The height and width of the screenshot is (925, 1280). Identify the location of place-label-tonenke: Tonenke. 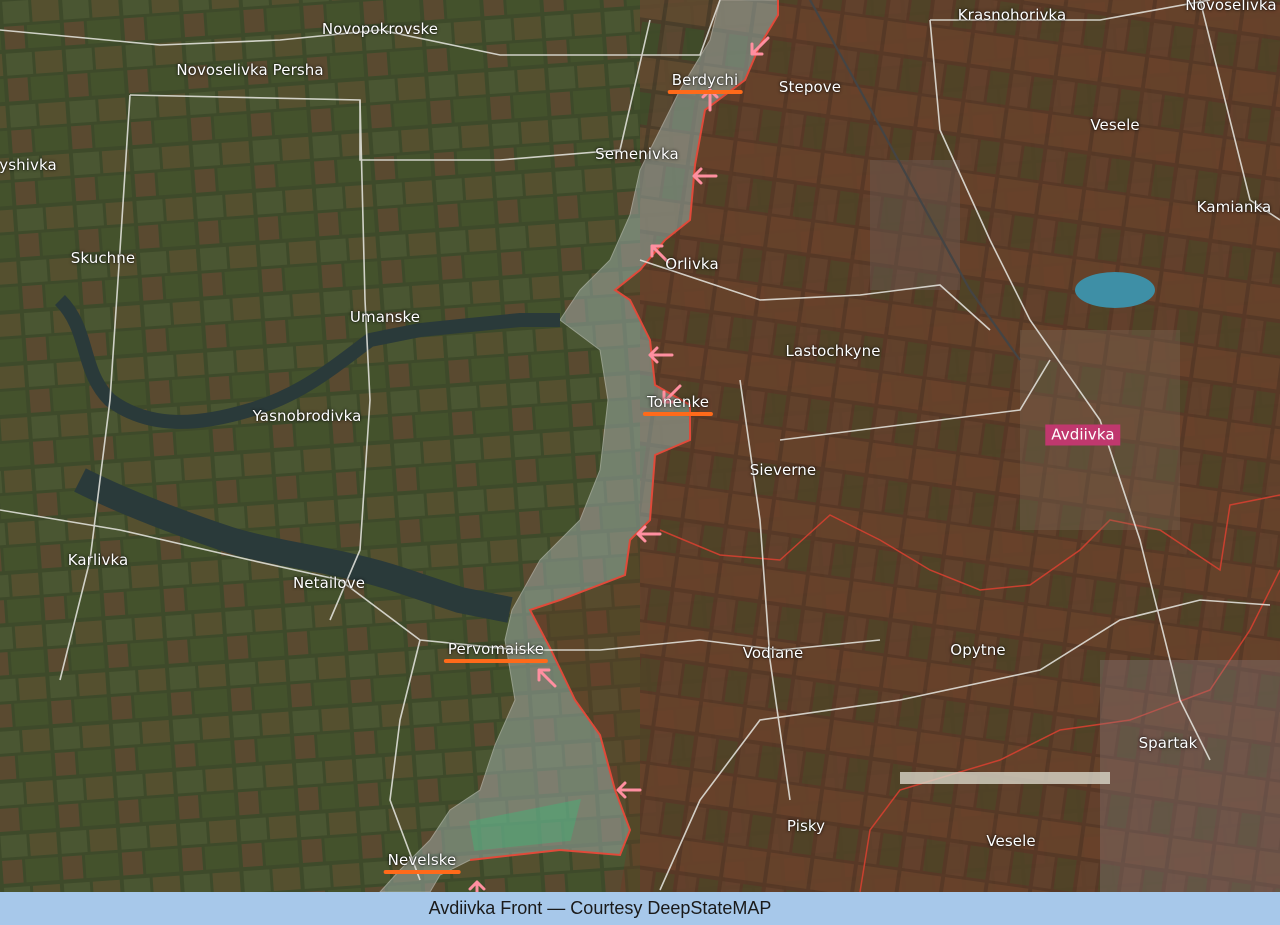
(678, 404).